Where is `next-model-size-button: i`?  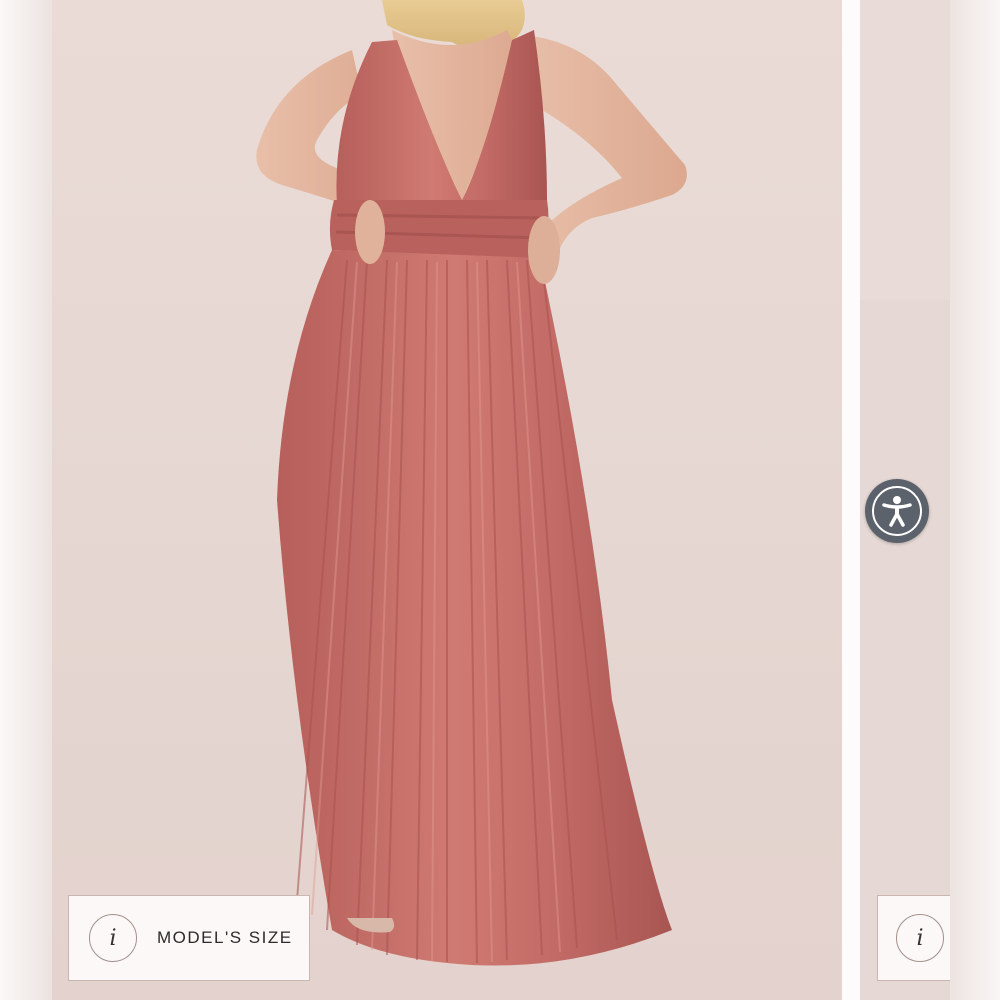 next-model-size-button: i is located at coordinates (913, 938).